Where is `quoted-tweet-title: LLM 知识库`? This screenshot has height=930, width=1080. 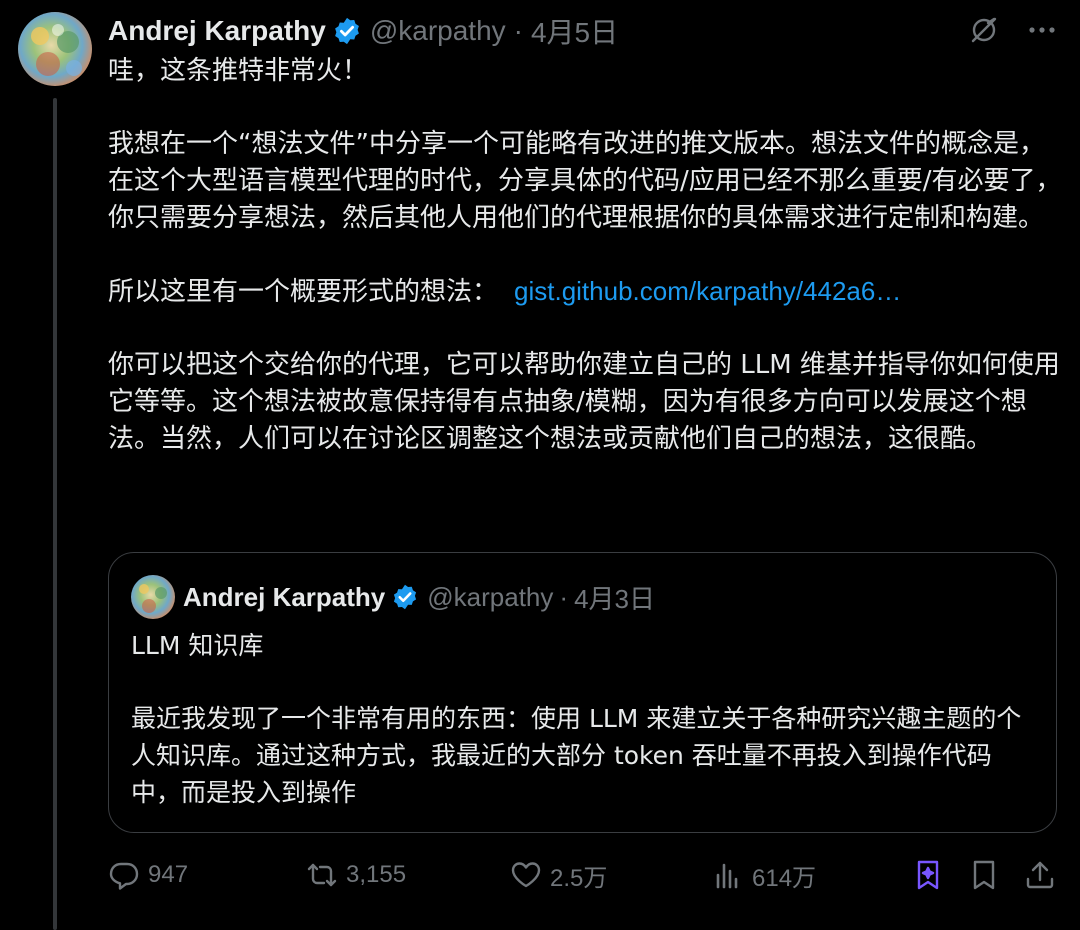
quoted-tweet-title: LLM 知识库 is located at coordinates (197, 645).